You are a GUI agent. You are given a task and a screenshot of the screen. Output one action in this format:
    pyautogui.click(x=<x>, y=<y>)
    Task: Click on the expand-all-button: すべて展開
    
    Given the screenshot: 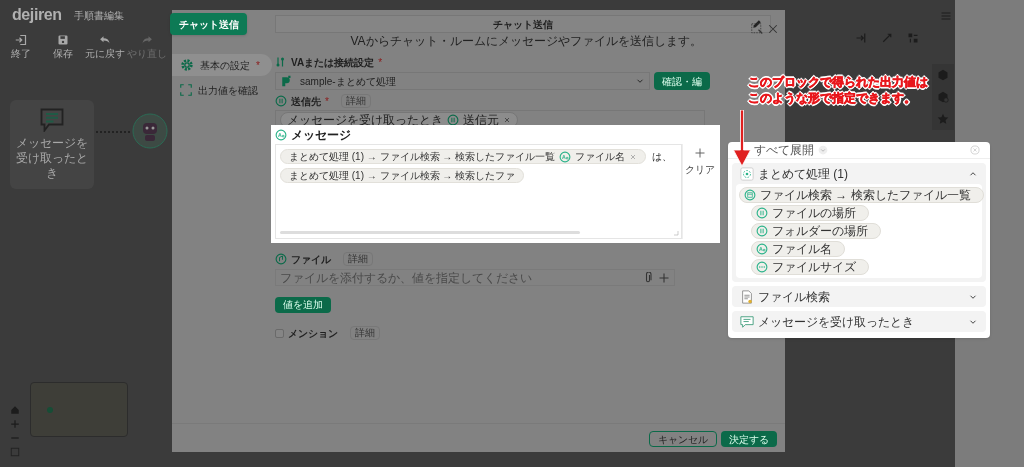 What is the action you would take?
    pyautogui.click(x=791, y=150)
    